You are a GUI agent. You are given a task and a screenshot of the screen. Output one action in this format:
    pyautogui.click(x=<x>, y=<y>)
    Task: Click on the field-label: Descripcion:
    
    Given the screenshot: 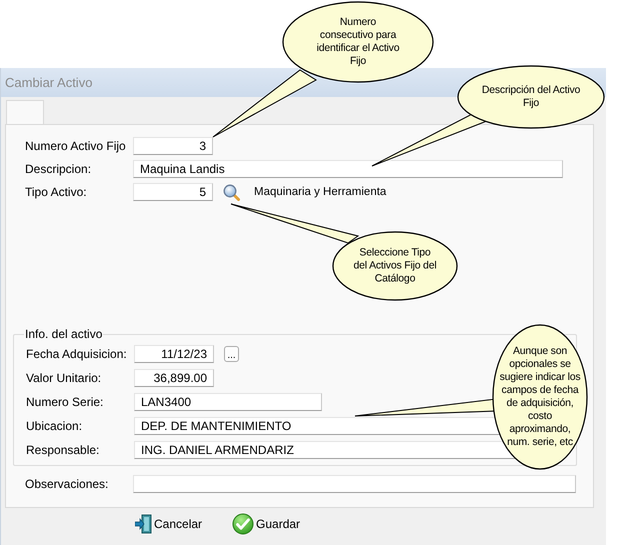 What is the action you would take?
    pyautogui.click(x=58, y=169)
    